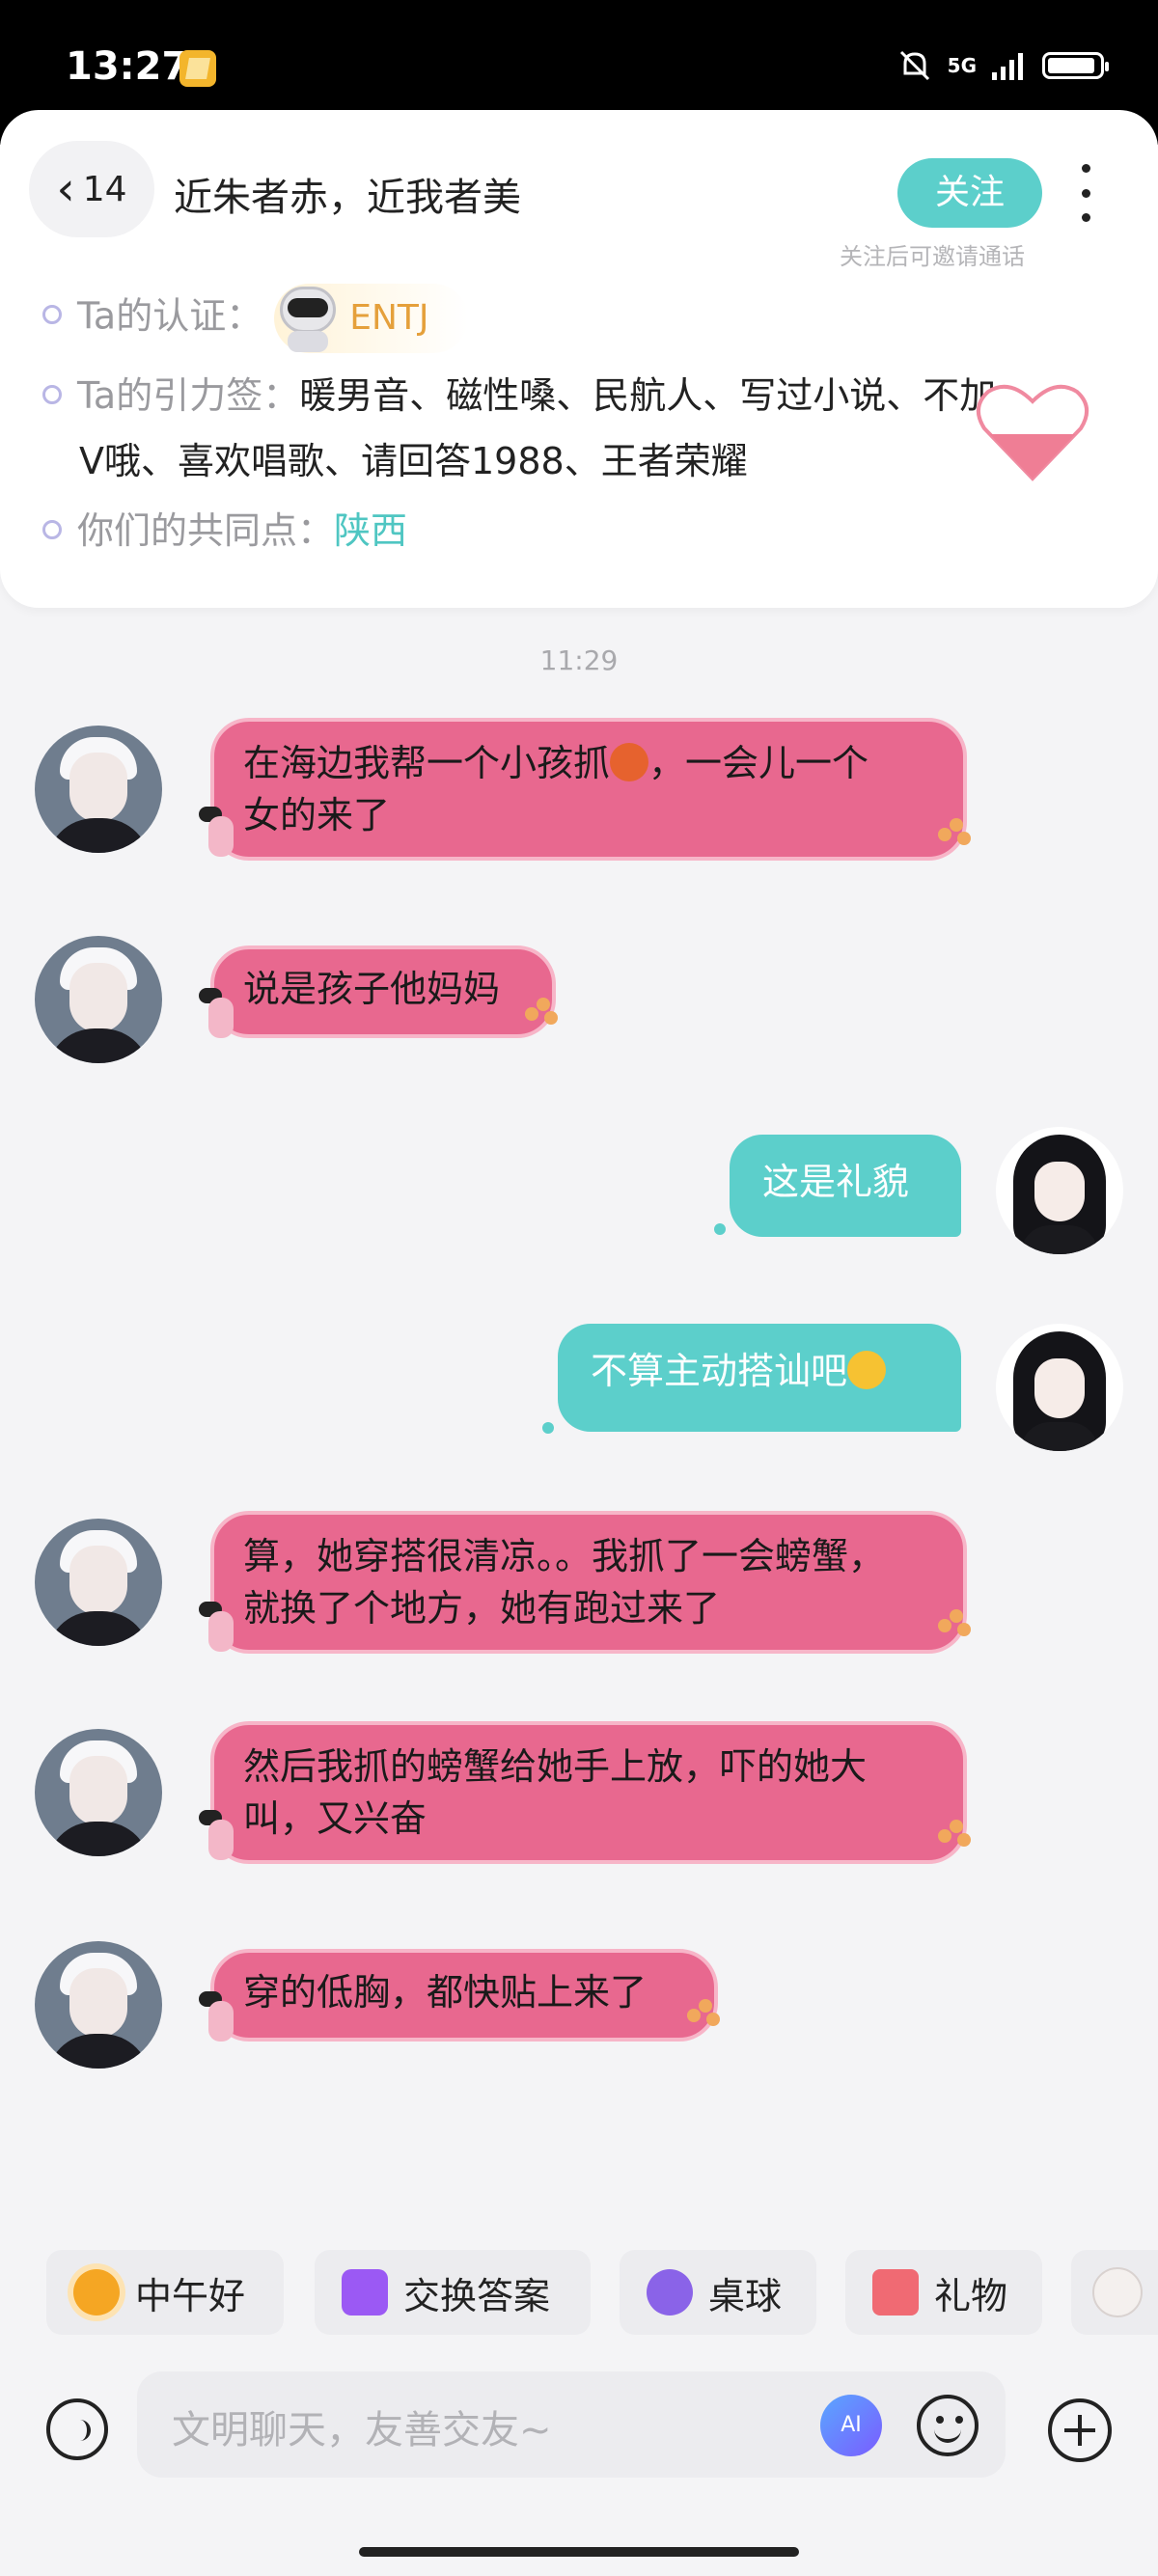  Describe the element at coordinates (389, 318) in the screenshot. I see `mbti-value: ENTJ` at that location.